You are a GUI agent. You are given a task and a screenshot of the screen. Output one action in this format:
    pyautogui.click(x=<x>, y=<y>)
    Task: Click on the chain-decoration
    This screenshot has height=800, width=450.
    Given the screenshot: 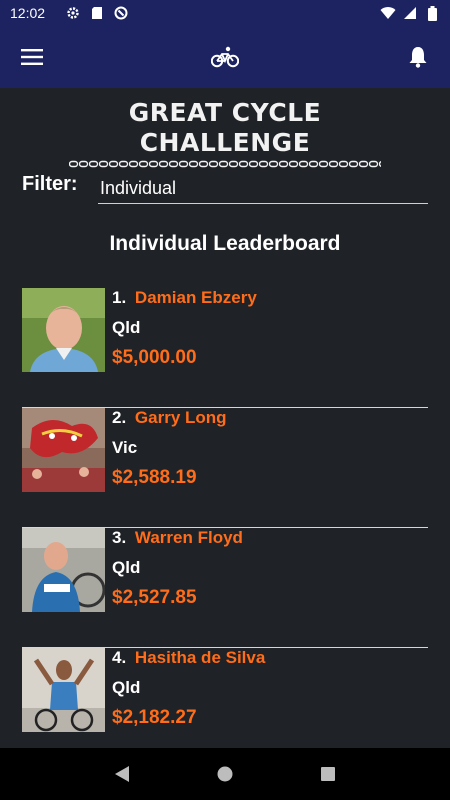 What is the action you would take?
    pyautogui.click(x=225, y=164)
    